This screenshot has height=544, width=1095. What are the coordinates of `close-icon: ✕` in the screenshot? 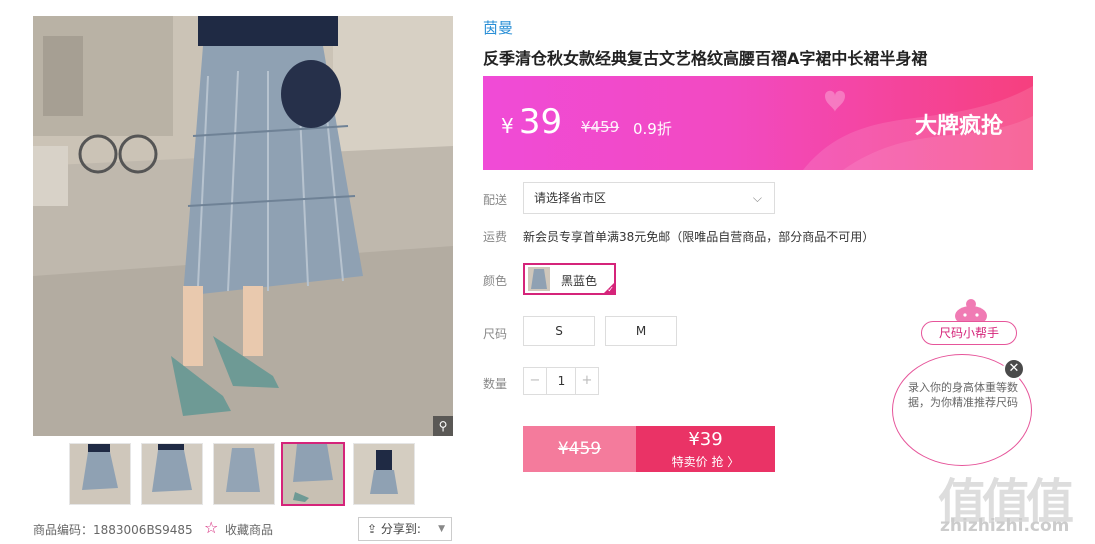 It's located at (1014, 369).